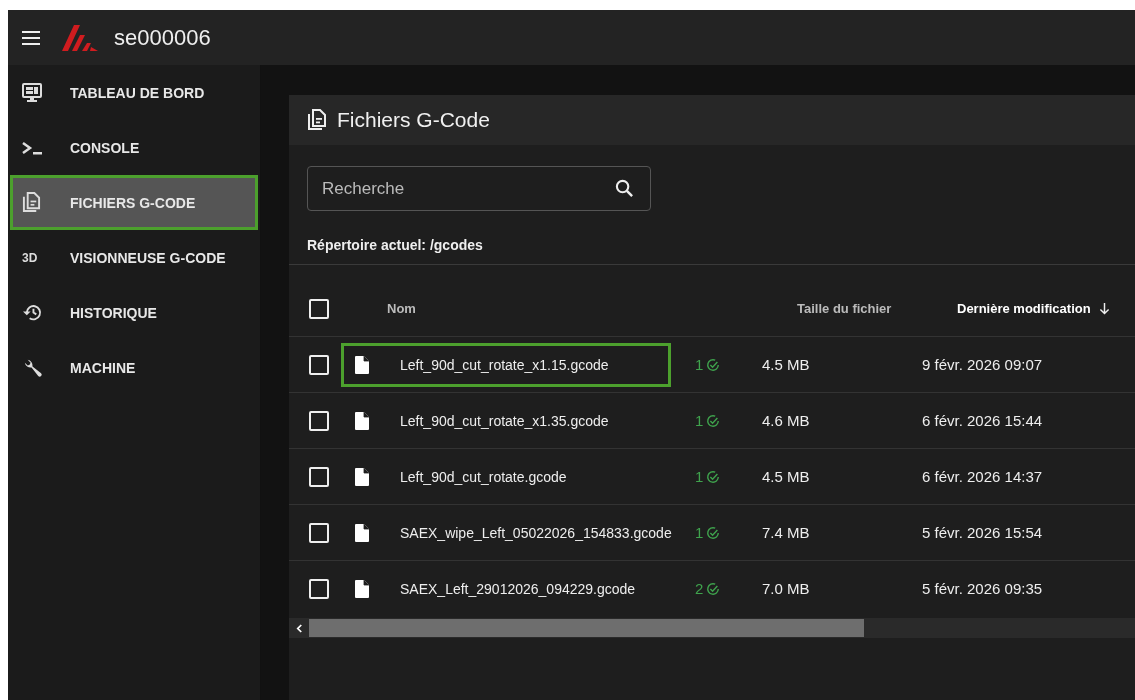  Describe the element at coordinates (982, 588) in the screenshot. I see `modified-date: 5 févr. 2026 09:35` at that location.